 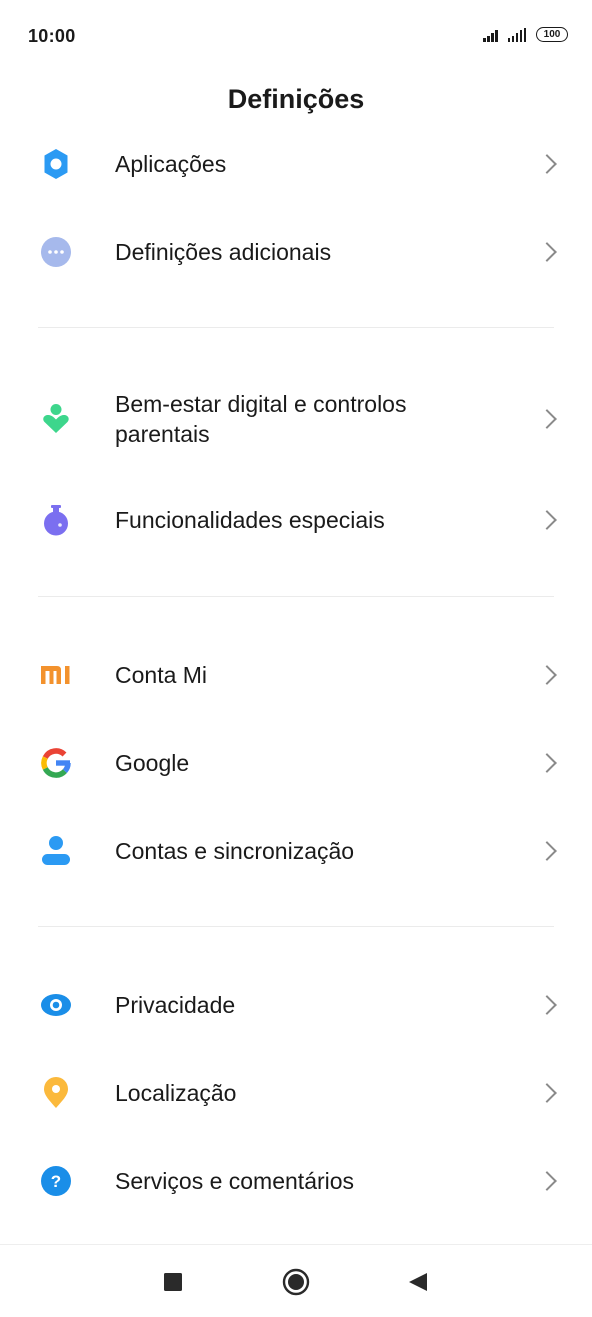 I want to click on settings-item-label: Definições adicionais, so click(x=223, y=252).